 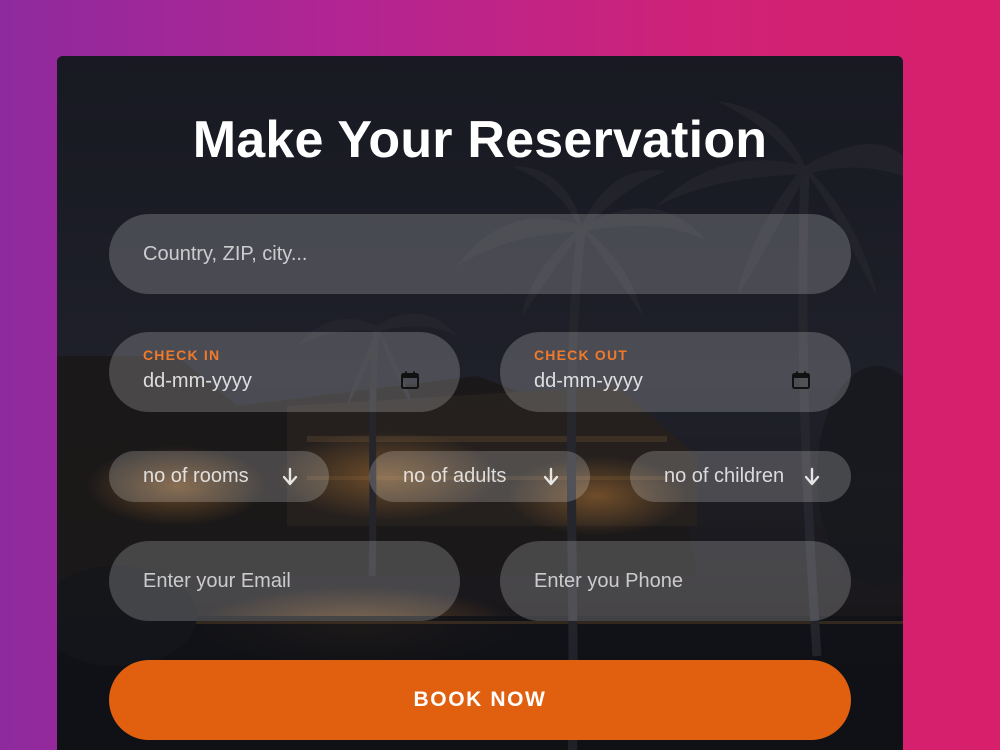 I want to click on page-title: Make Your Reservation, so click(x=480, y=140).